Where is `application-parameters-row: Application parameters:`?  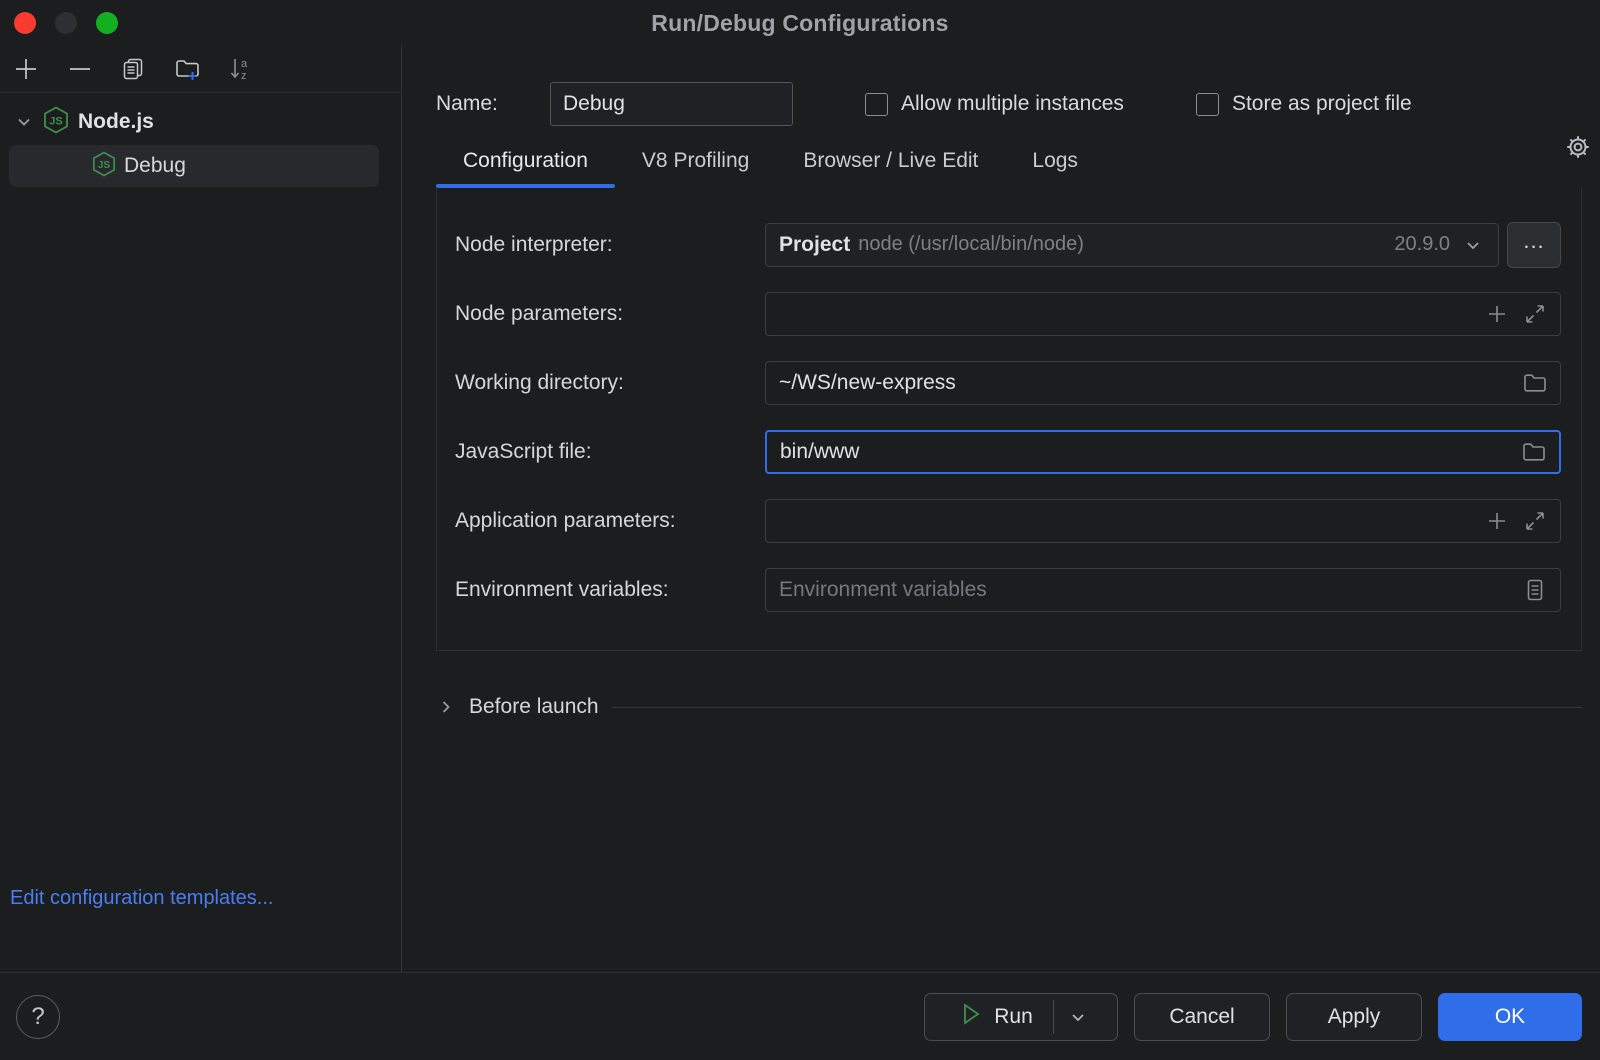 application-parameters-row: Application parameters: is located at coordinates (1009, 520).